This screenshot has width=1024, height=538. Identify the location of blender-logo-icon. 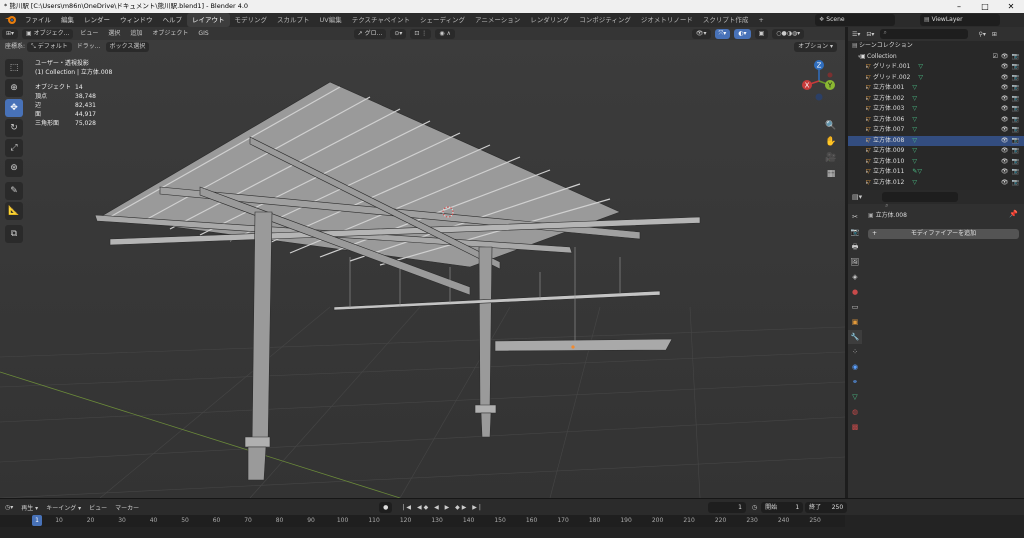
(11, 20).